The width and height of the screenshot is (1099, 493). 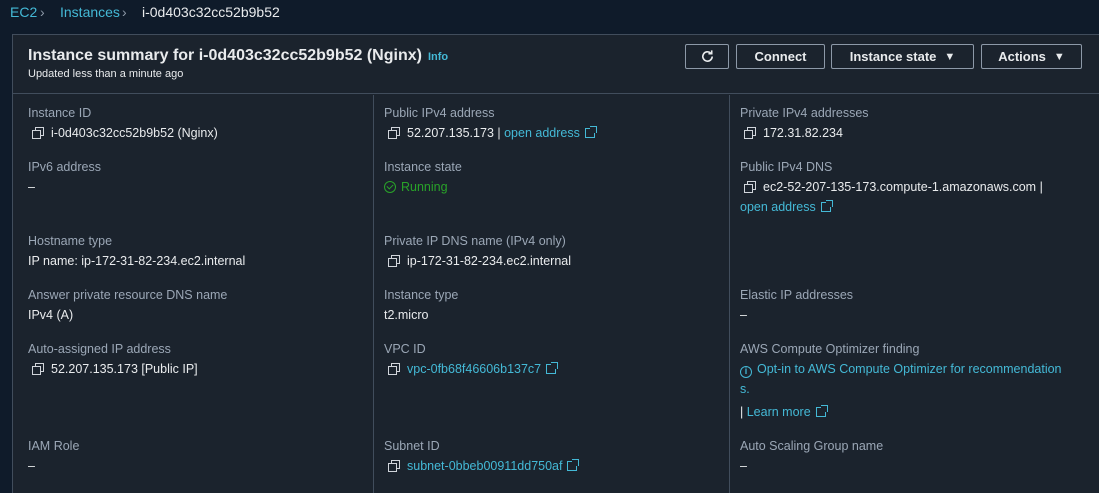 What do you see at coordinates (797, 295) in the screenshot?
I see `elastic-ip-label: Elastic IP addresses` at bounding box center [797, 295].